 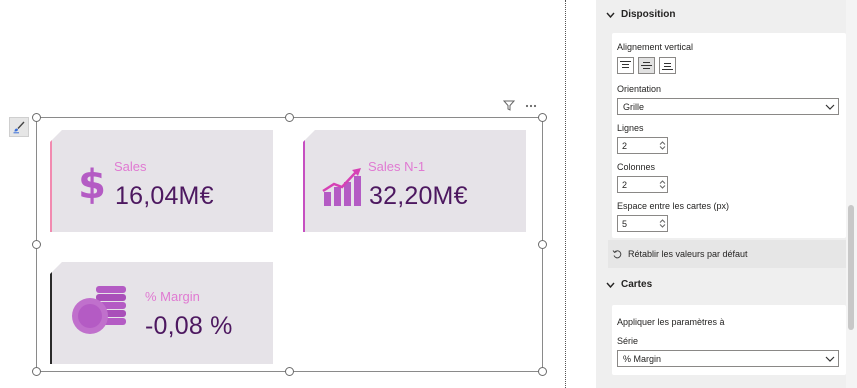 What do you see at coordinates (851, 267) in the screenshot?
I see `scrollbar-thumb` at bounding box center [851, 267].